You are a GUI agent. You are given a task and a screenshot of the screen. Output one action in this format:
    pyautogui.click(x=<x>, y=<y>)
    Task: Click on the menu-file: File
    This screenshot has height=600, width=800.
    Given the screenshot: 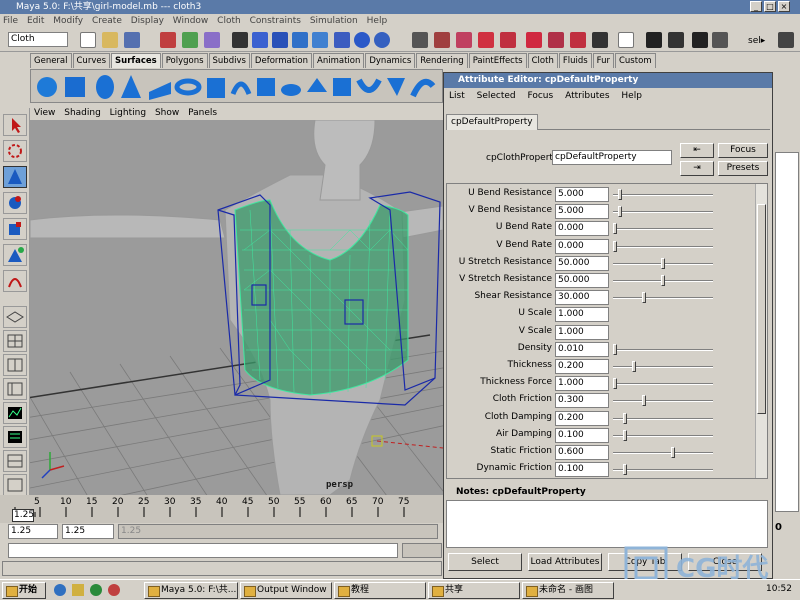 What is the action you would take?
    pyautogui.click(x=10, y=21)
    